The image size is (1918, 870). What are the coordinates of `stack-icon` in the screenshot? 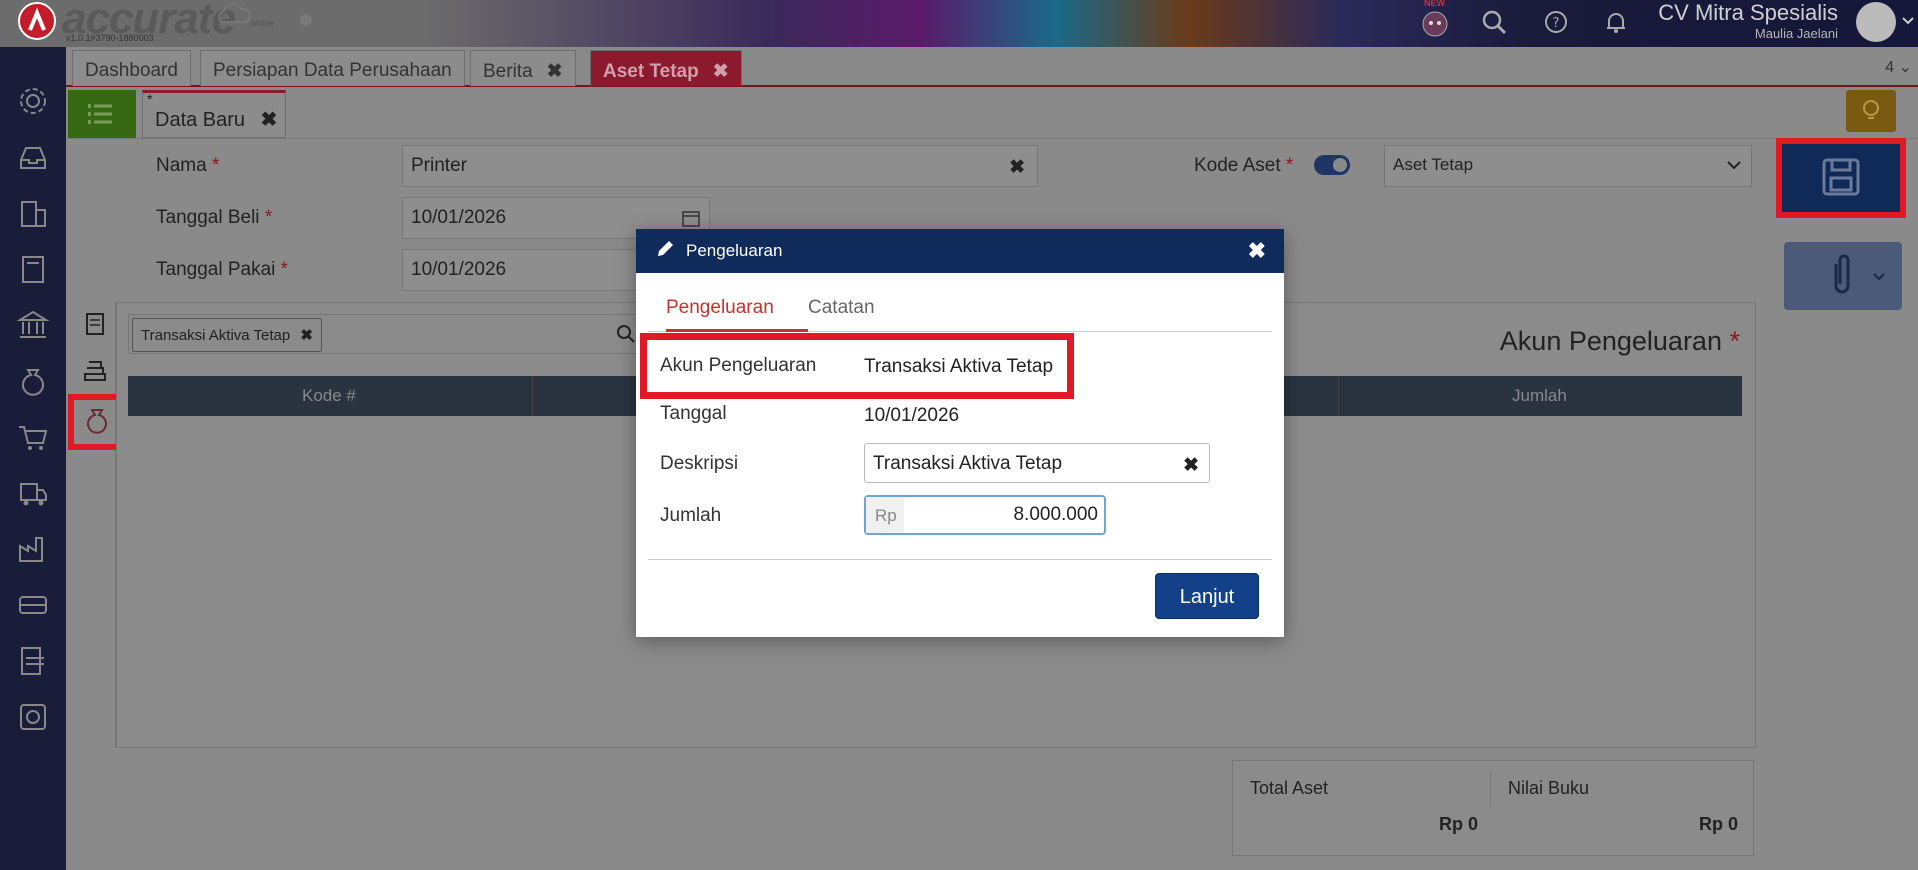 It's located at (95, 371).